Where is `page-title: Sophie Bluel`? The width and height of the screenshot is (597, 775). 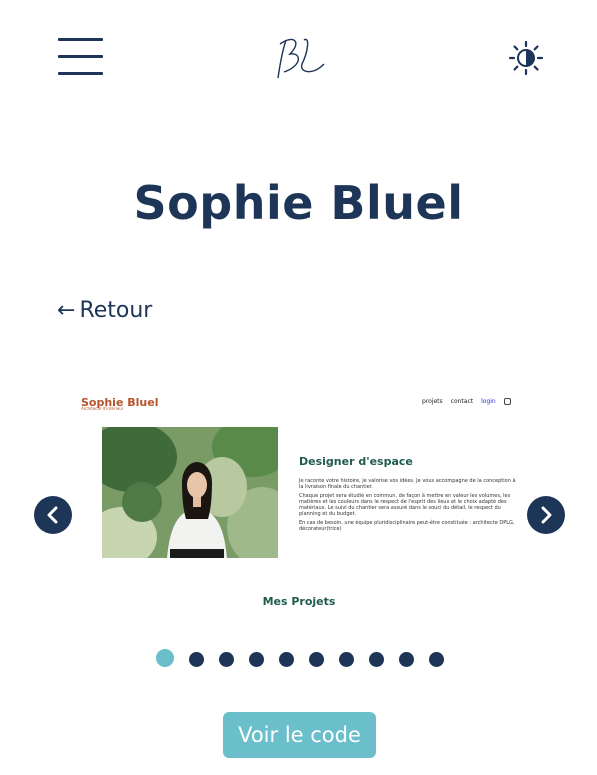
page-title: Sophie Bluel is located at coordinates (298, 203).